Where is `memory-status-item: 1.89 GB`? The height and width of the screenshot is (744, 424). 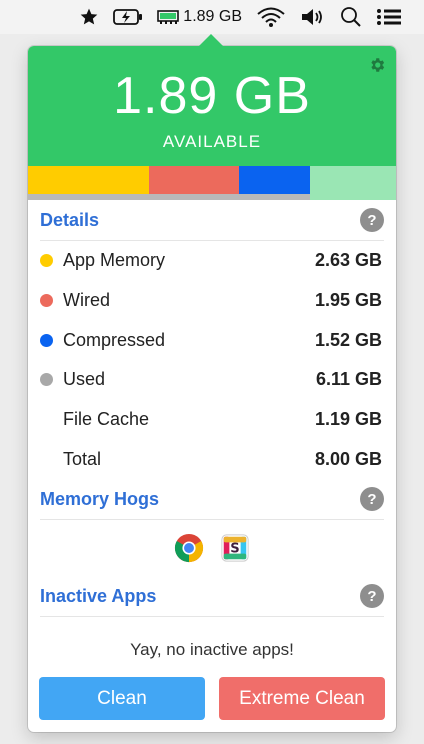 memory-status-item: 1.89 GB is located at coordinates (199, 17).